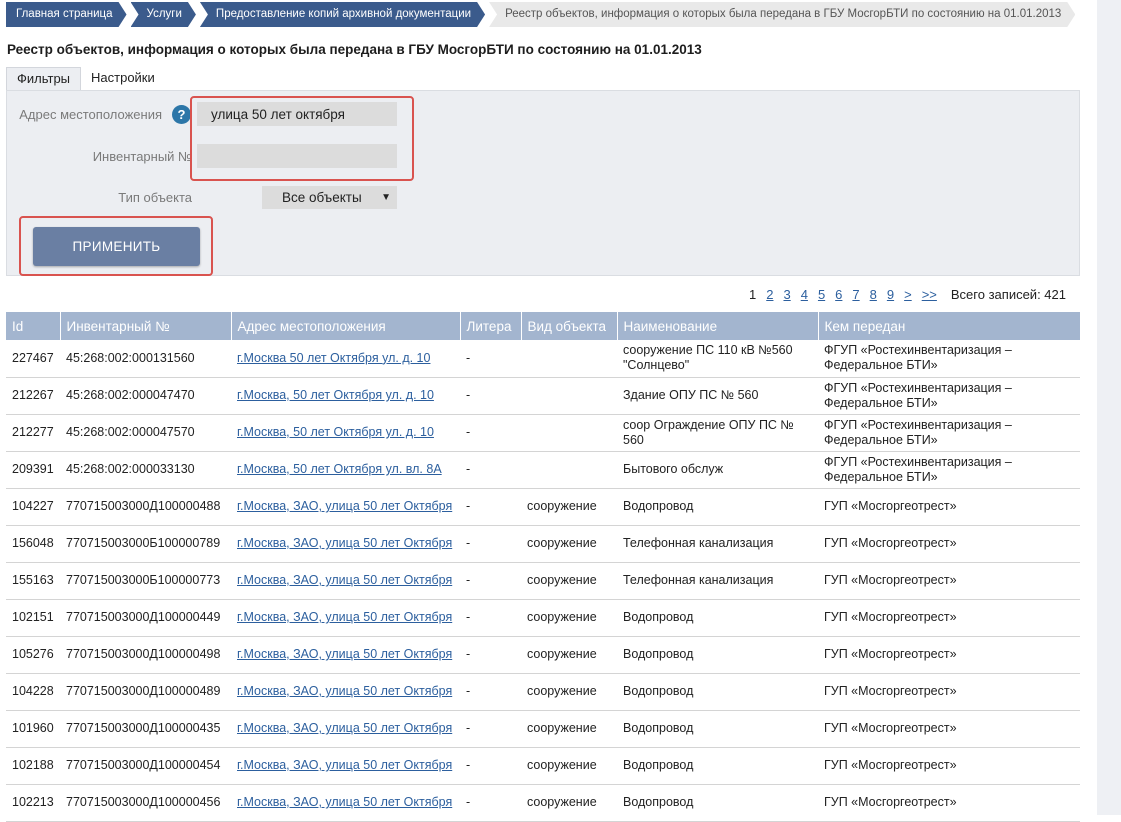  I want to click on inventory-label: Инвентарный №, so click(142, 156).